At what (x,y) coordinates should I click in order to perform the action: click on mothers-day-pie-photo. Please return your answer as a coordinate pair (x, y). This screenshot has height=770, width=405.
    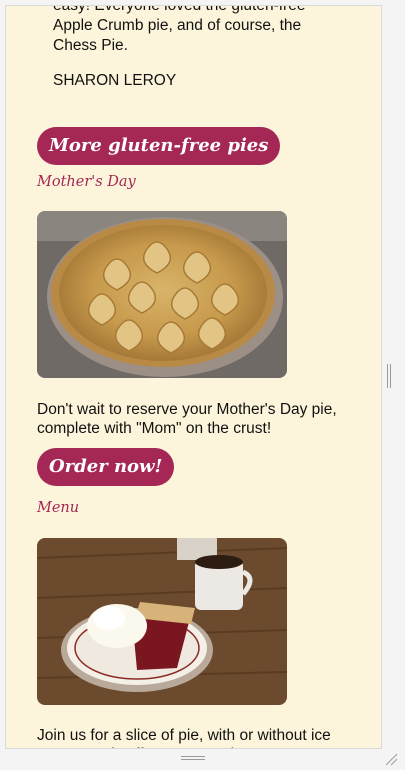
    Looking at the image, I should click on (162, 294).